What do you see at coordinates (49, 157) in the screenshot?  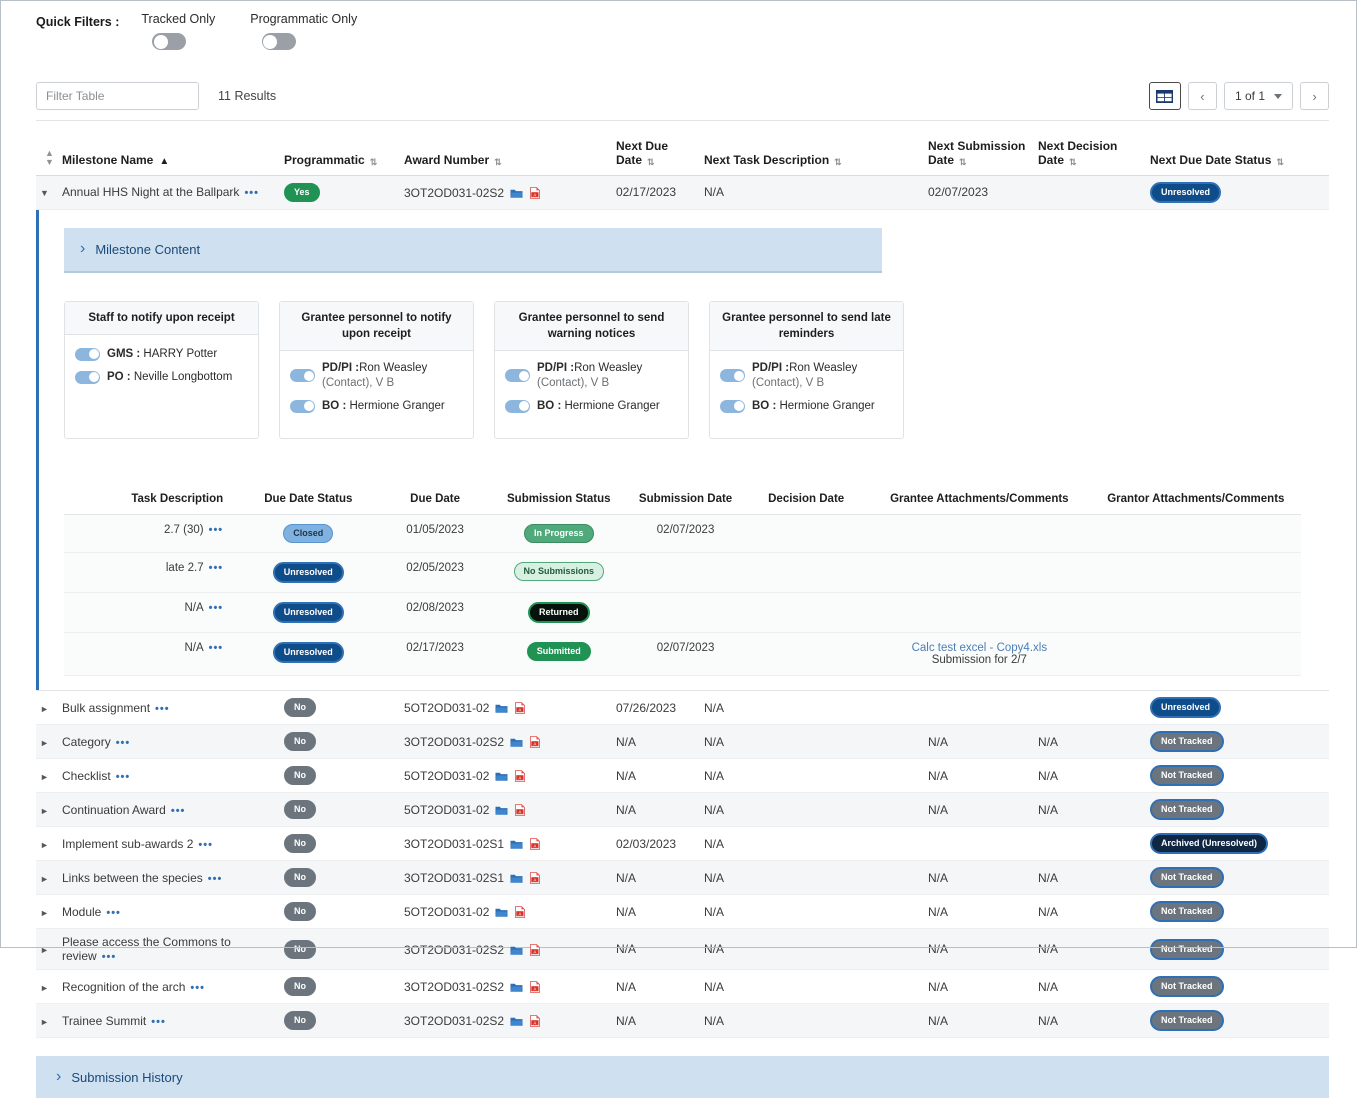 I see `sort-icon: ▲ ▼` at bounding box center [49, 157].